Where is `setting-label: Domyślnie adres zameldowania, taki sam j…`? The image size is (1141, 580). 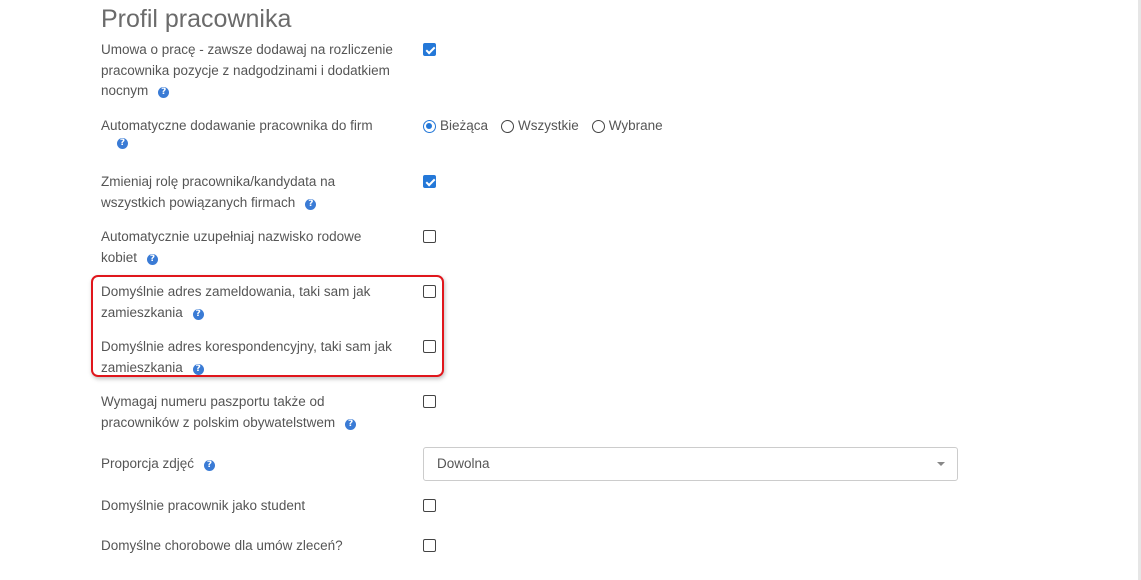 setting-label: Domyślnie adres zameldowania, taki sam j… is located at coordinates (236, 302).